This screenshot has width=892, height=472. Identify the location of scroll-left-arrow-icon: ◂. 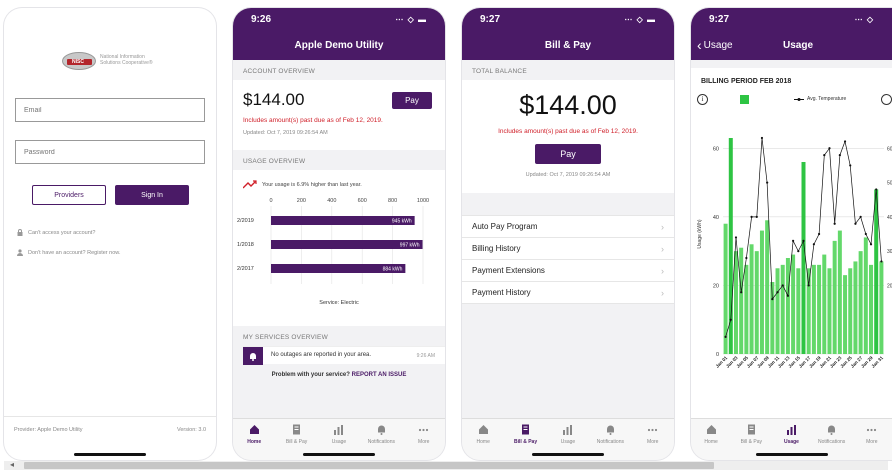
(12, 464).